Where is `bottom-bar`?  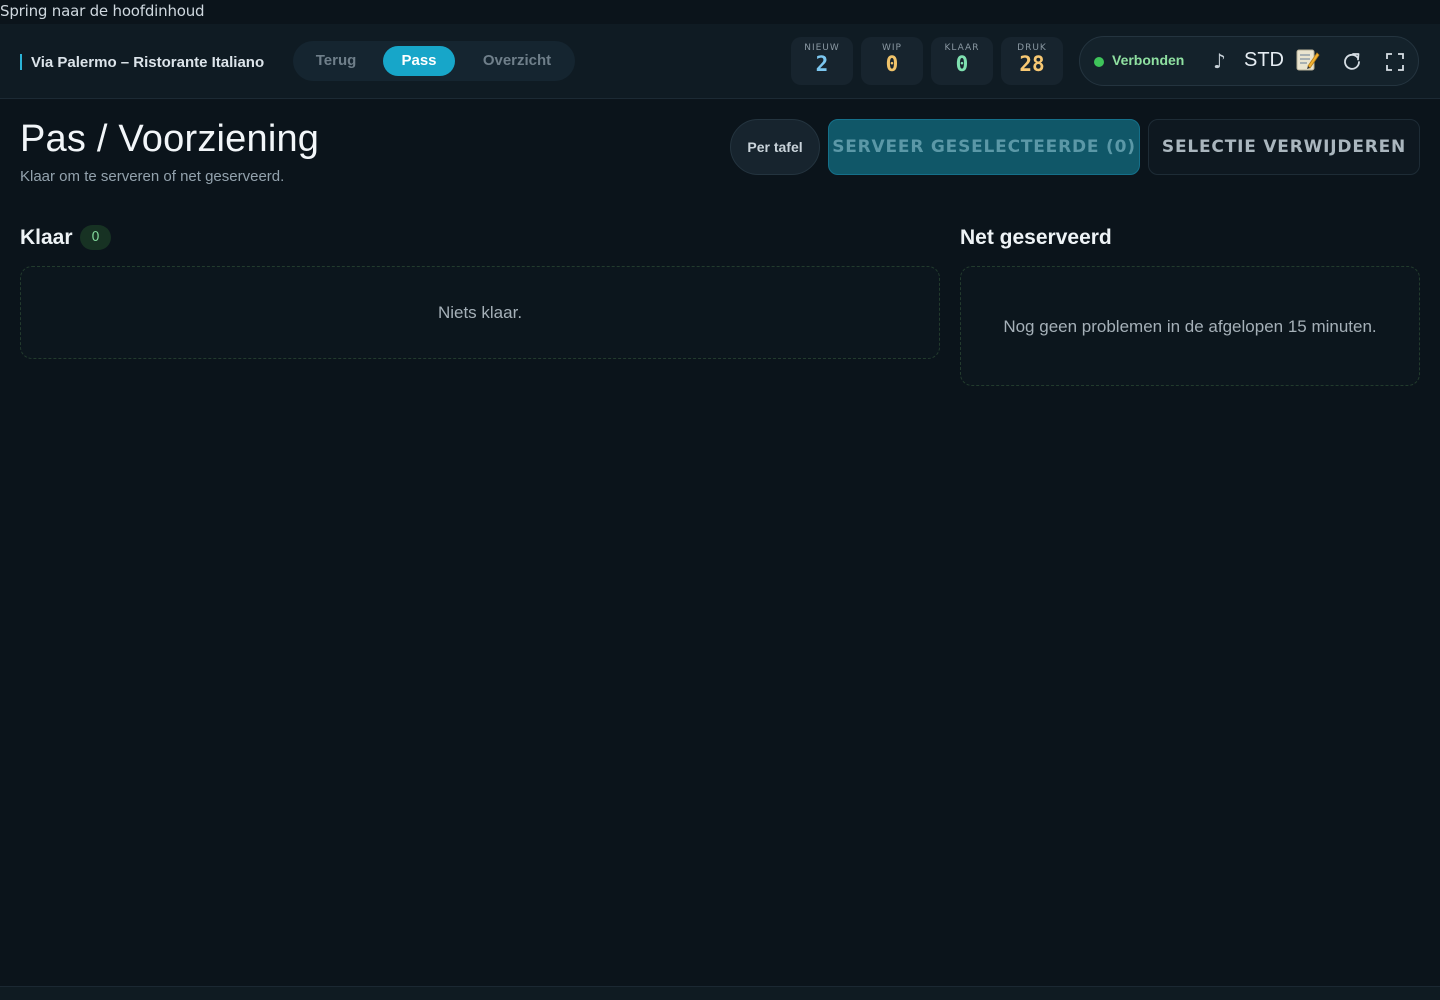 bottom-bar is located at coordinates (720, 993).